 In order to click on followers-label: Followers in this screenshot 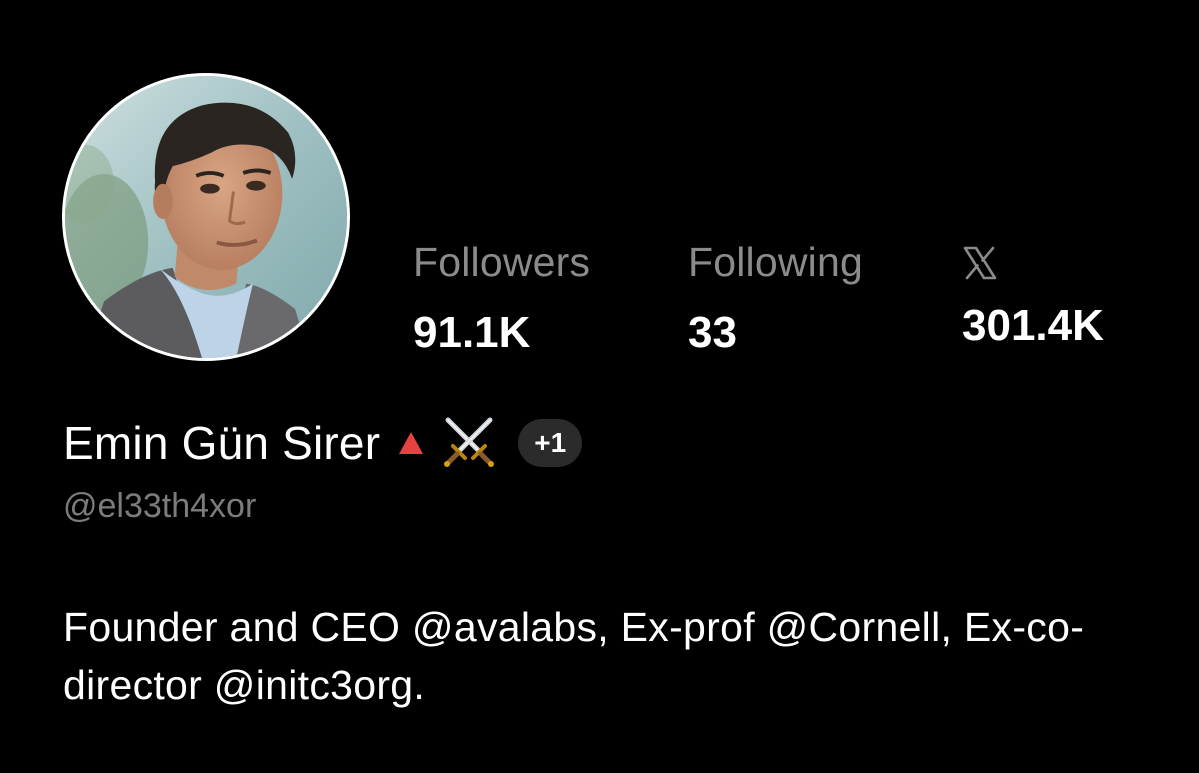, I will do `click(502, 262)`.